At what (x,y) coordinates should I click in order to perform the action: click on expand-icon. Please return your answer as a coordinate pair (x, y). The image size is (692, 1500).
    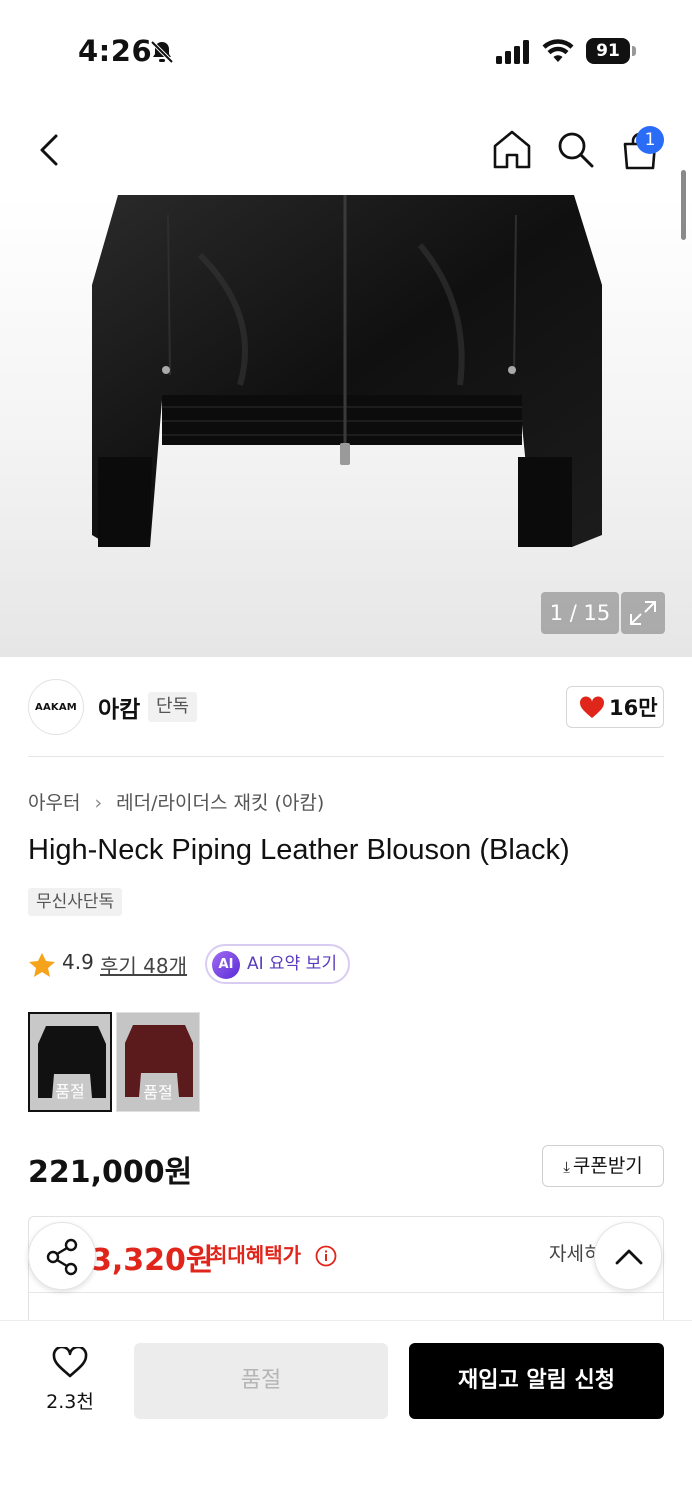
    Looking at the image, I should click on (643, 613).